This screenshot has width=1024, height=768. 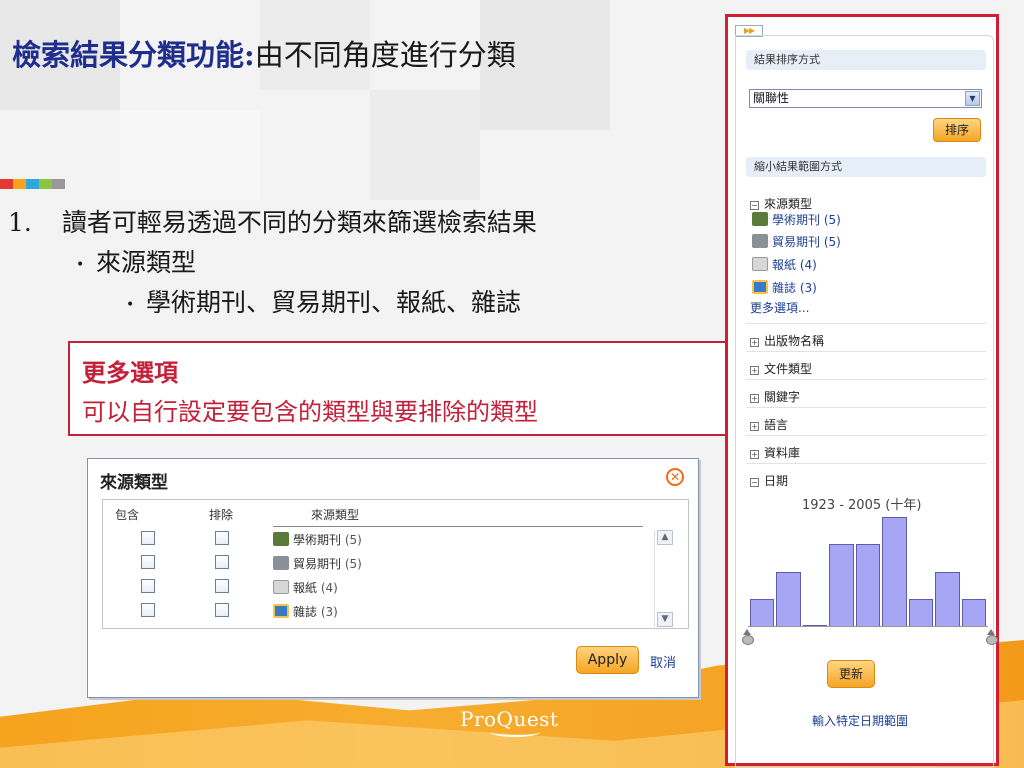 I want to click on facet-keyword: + 關鍵字, so click(x=775, y=396).